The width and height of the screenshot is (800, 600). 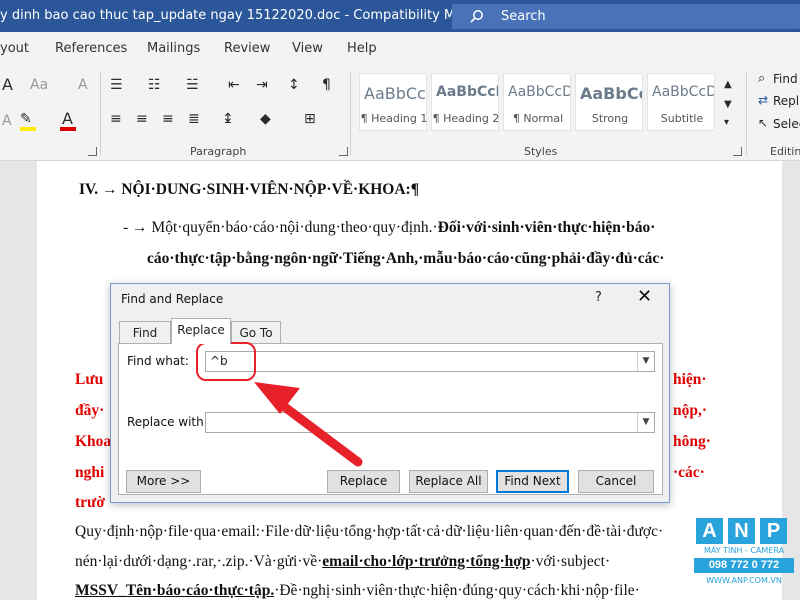 What do you see at coordinates (744, 531) in the screenshot?
I see `anp-logo: A N P` at bounding box center [744, 531].